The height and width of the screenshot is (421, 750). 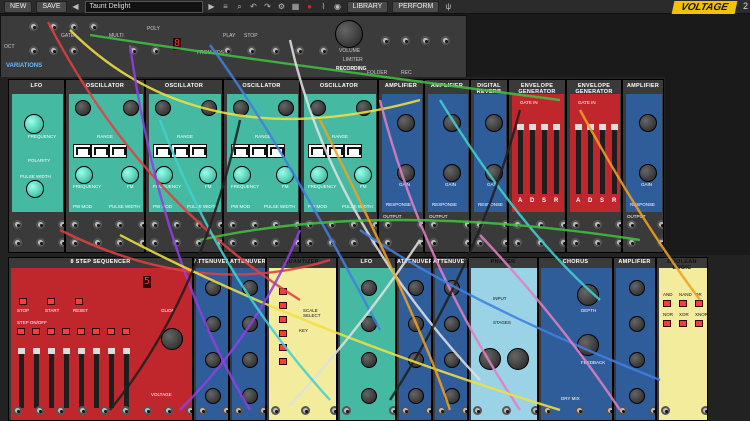 What do you see at coordinates (518, 359) in the screenshot?
I see `phaser-depth-knob` at bounding box center [518, 359].